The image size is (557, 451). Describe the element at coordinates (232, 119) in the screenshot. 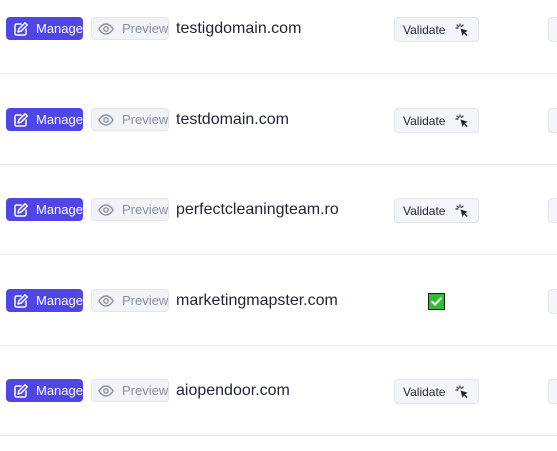

I see `domain-name: testdomain.com` at that location.